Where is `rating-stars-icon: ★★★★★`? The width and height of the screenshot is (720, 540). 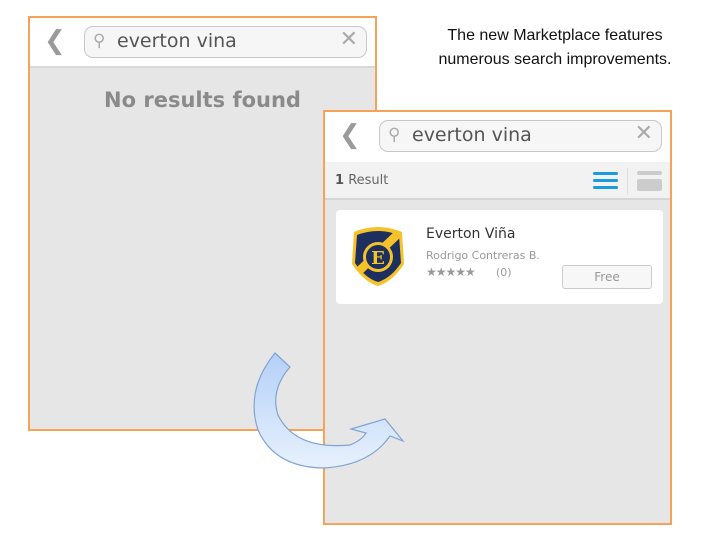
rating-stars-icon: ★★★★★ is located at coordinates (451, 272).